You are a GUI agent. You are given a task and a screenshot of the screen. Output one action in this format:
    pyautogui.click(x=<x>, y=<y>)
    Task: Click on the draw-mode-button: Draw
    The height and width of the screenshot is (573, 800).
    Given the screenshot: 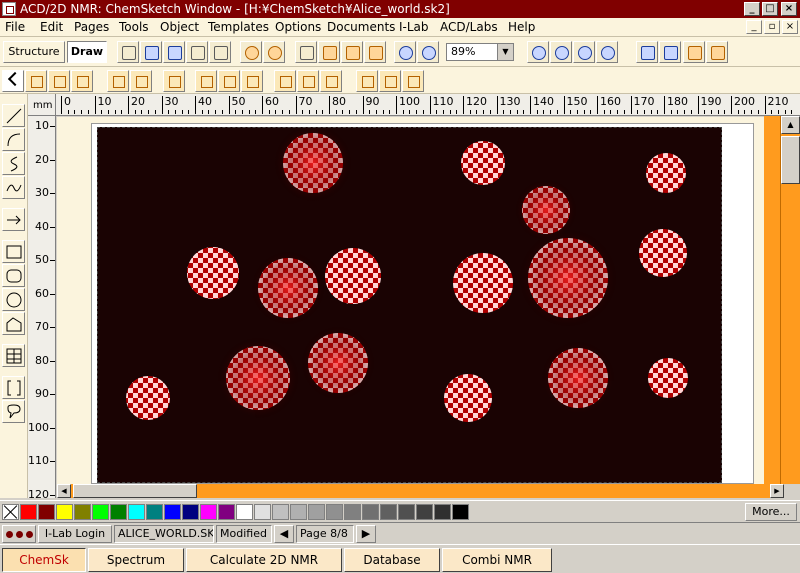 What is the action you would take?
    pyautogui.click(x=87, y=52)
    